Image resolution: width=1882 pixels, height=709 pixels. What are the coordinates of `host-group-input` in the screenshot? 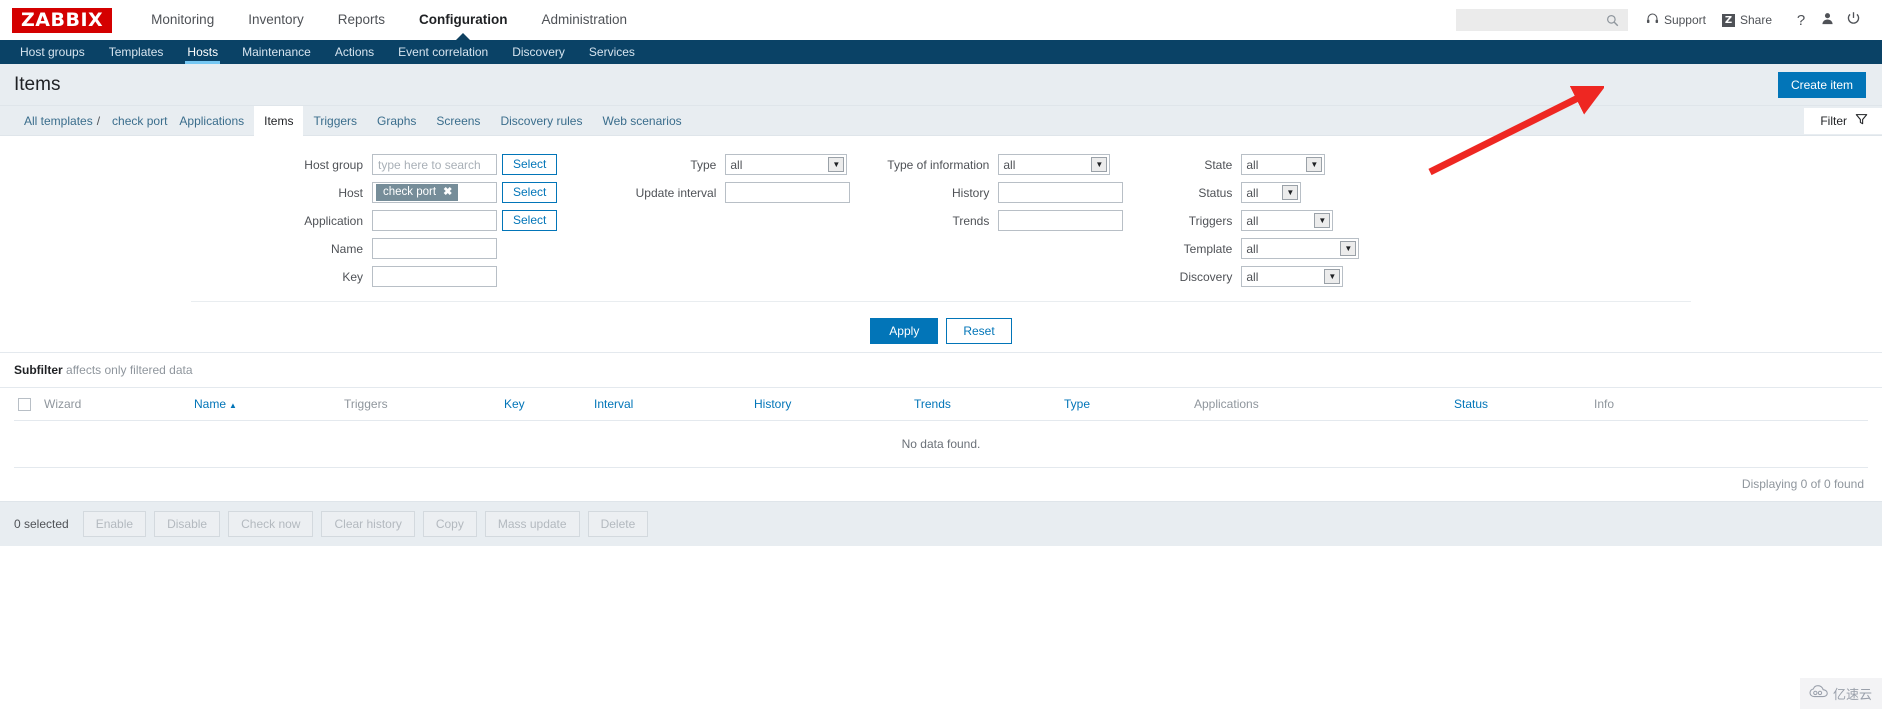 It's located at (434, 164).